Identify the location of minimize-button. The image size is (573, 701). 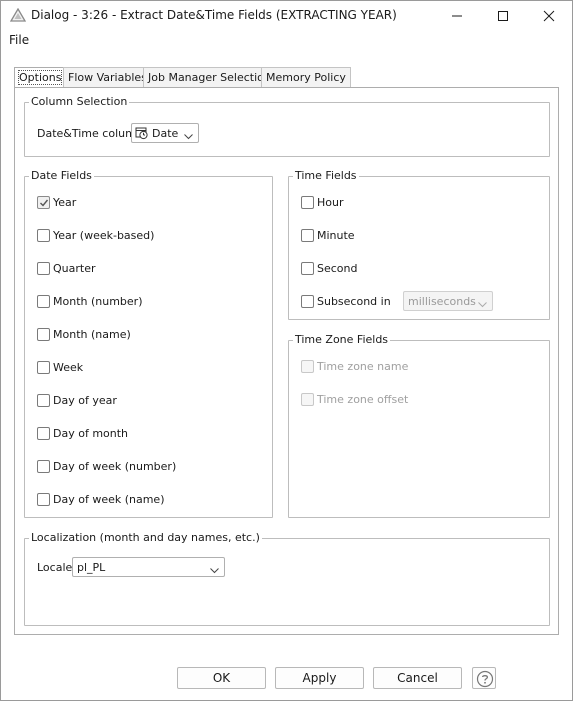
(457, 15).